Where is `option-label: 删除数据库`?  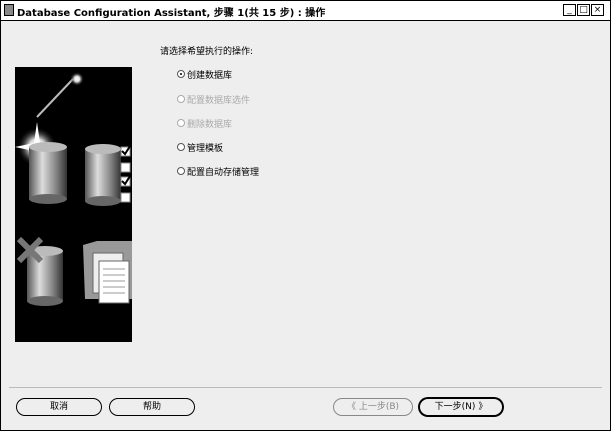 option-label: 删除数据库 is located at coordinates (210, 125).